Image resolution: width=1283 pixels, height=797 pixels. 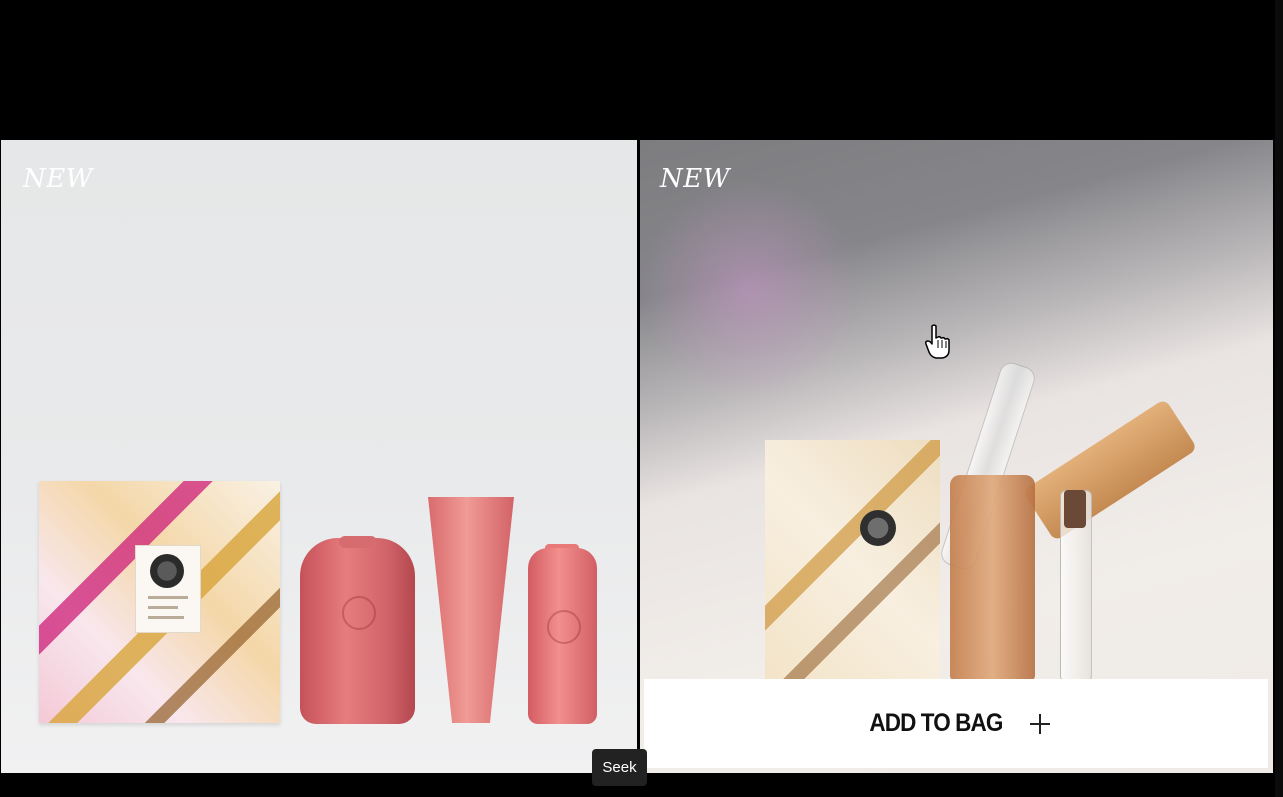 I want to click on add-to-bag-button: ADD TO BAG, so click(x=956, y=723).